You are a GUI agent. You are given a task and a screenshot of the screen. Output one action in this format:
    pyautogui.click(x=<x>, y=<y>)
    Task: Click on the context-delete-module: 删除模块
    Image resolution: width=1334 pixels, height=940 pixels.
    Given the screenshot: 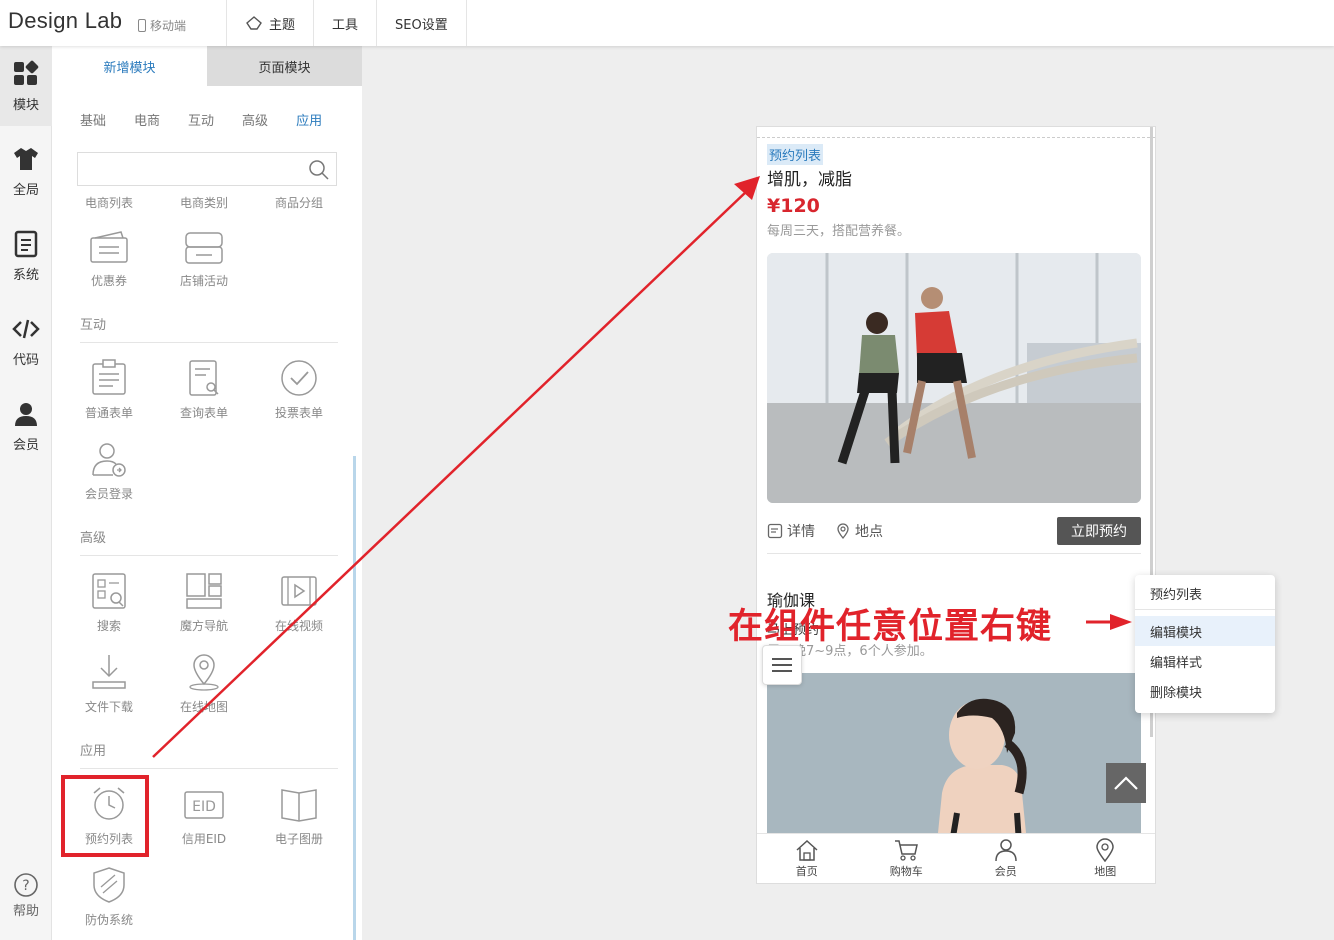 What is the action you would take?
    pyautogui.click(x=1205, y=691)
    